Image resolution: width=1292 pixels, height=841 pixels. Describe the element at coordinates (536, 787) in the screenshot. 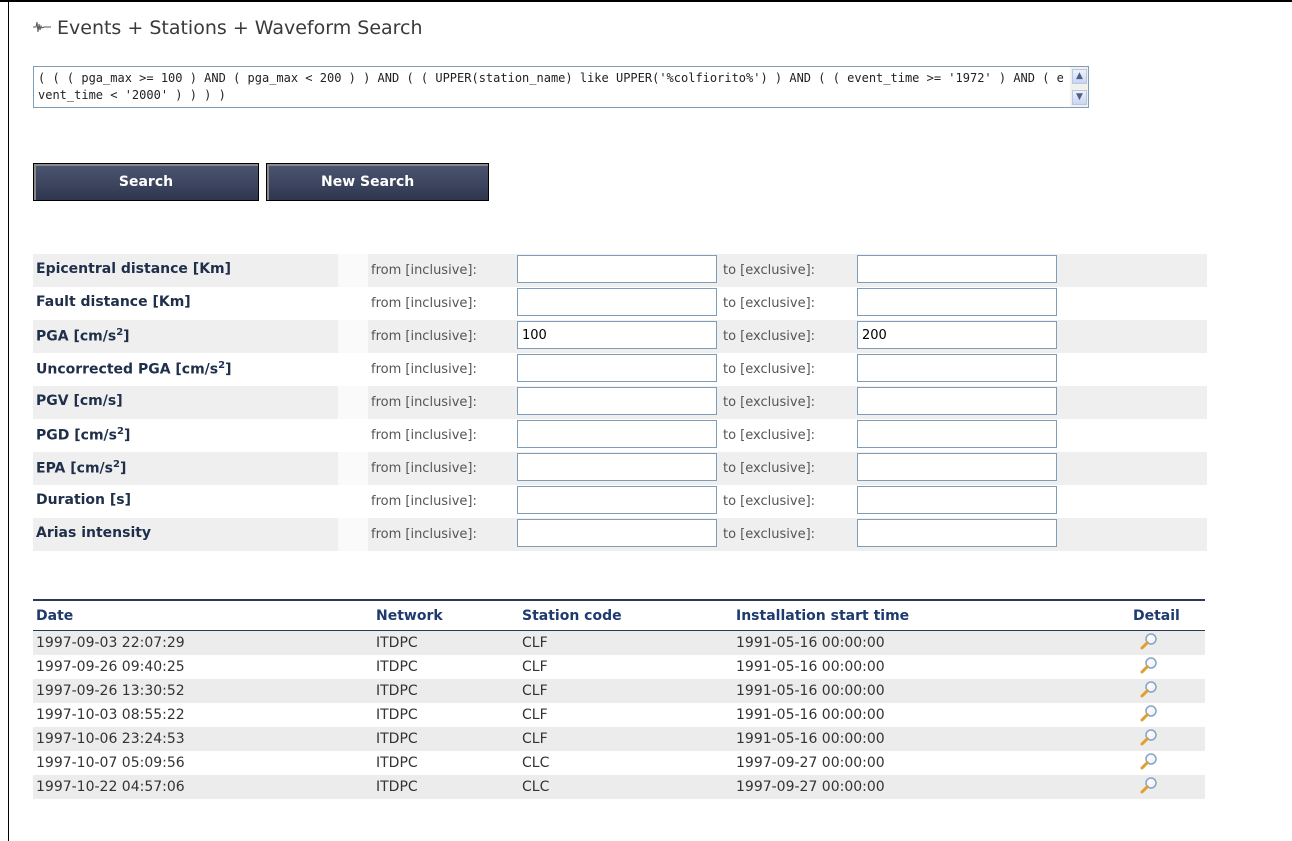

I see `cell-station-code: CLC` at that location.